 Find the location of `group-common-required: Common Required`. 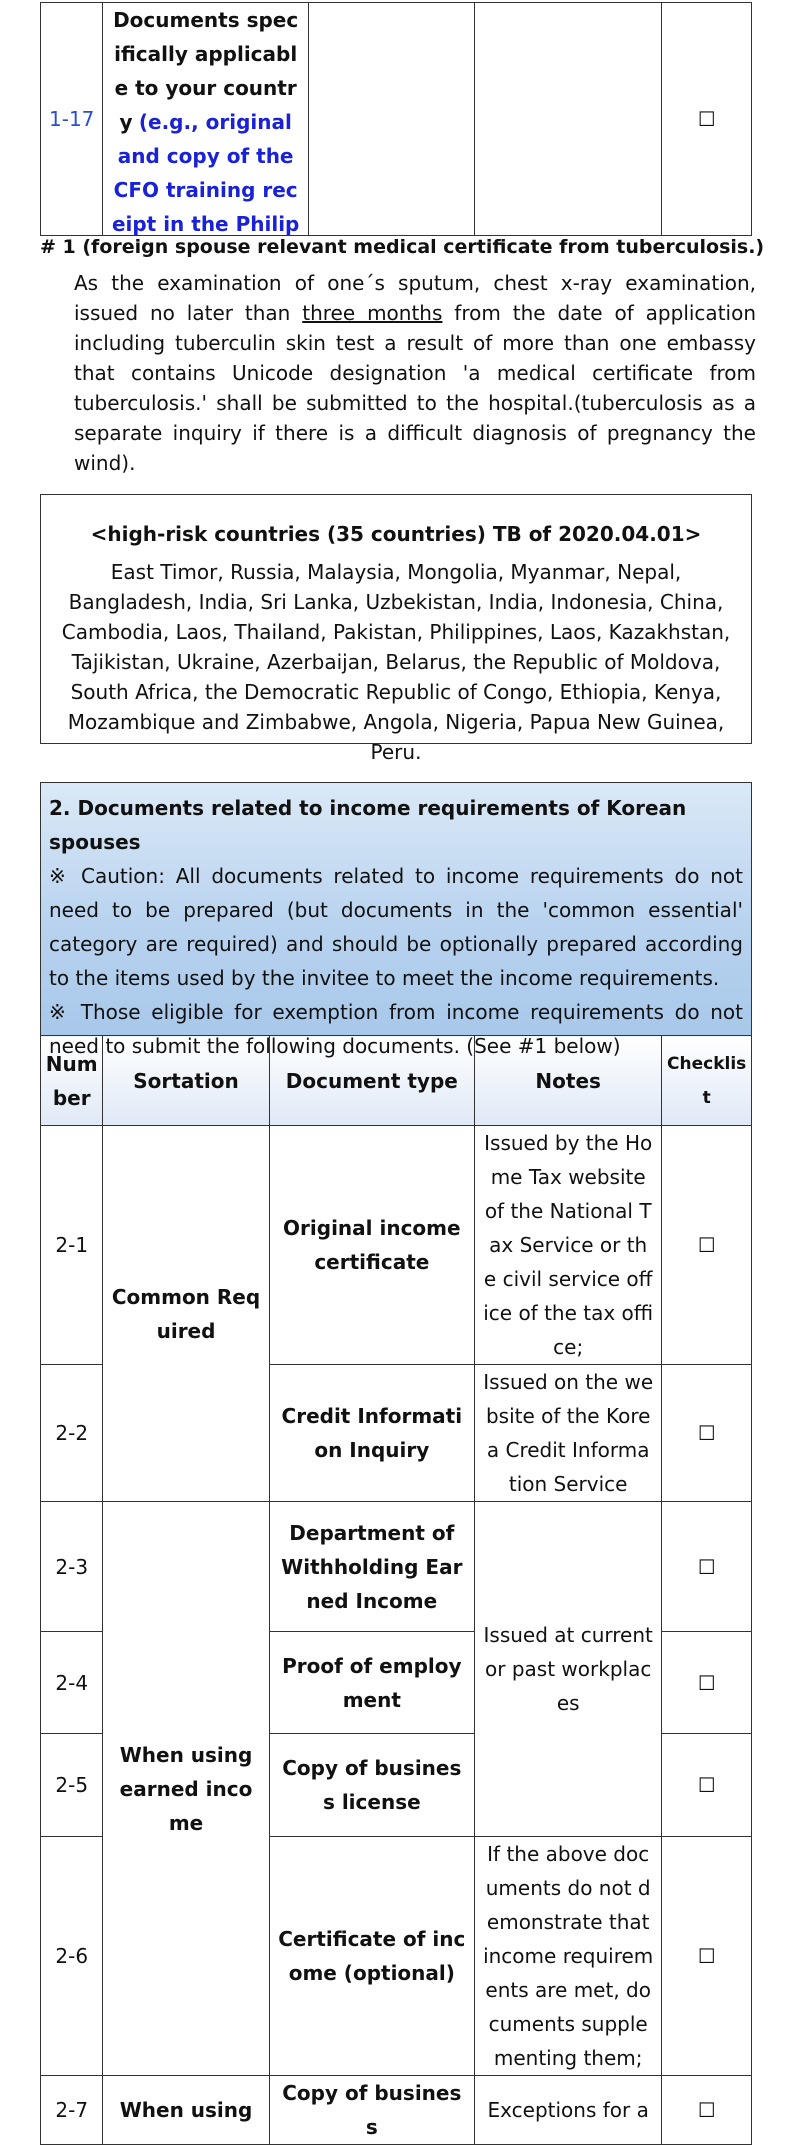

group-common-required: Common Required is located at coordinates (186, 1313).